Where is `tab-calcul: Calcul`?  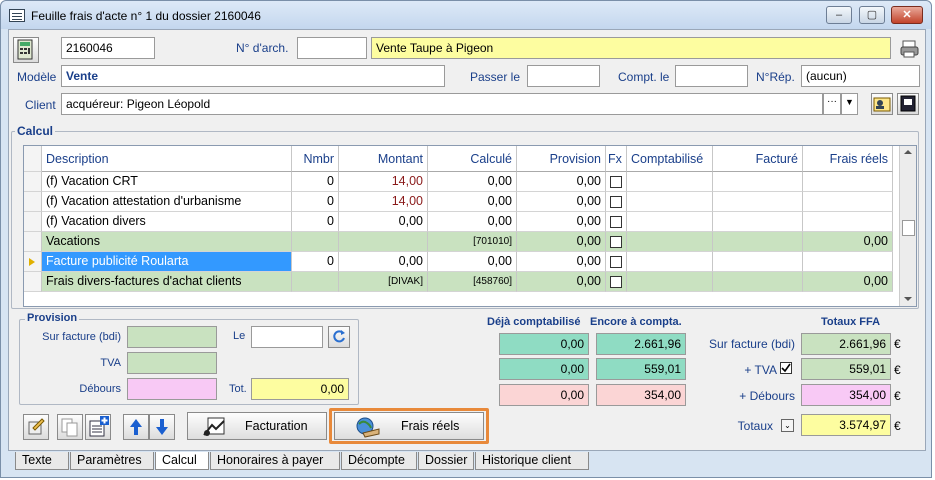 tab-calcul: Calcul is located at coordinates (182, 461).